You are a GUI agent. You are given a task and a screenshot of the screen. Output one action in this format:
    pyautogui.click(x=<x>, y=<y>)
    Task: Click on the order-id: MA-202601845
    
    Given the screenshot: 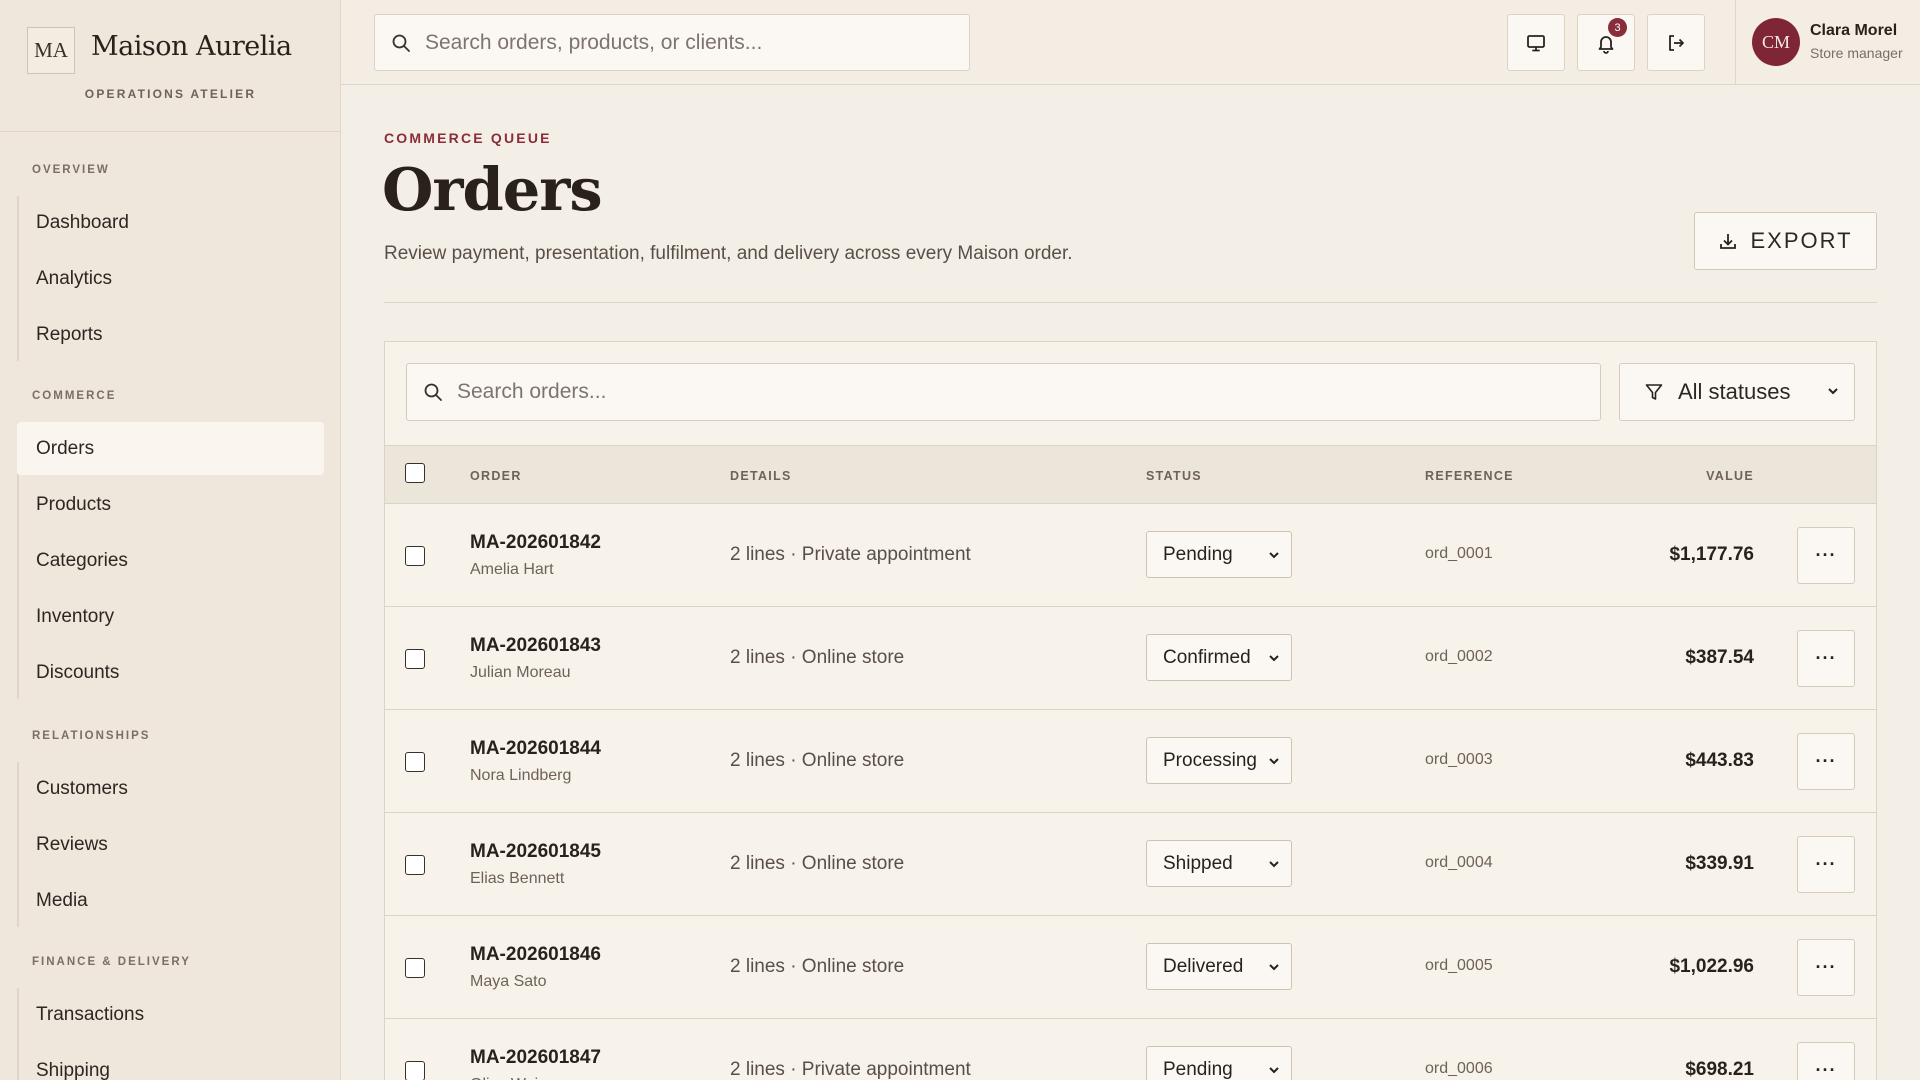 What is the action you would take?
    pyautogui.click(x=535, y=852)
    